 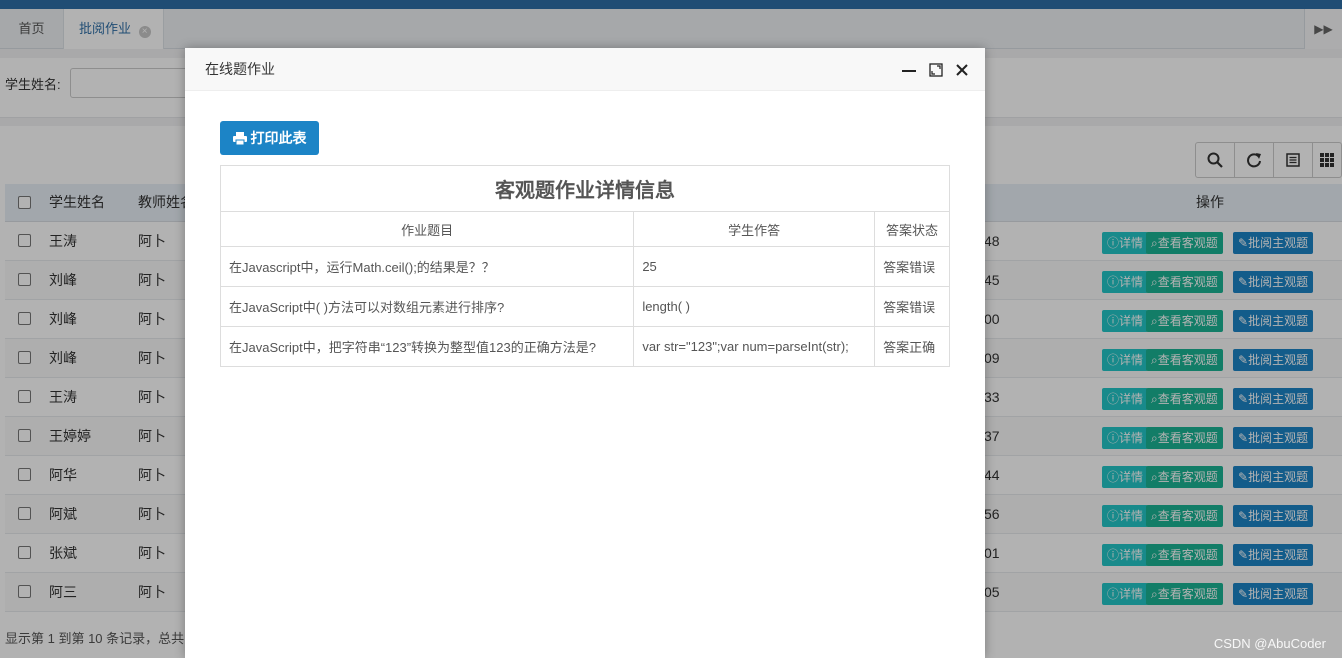 What do you see at coordinates (239, 138) in the screenshot?
I see `printer-icon` at bounding box center [239, 138].